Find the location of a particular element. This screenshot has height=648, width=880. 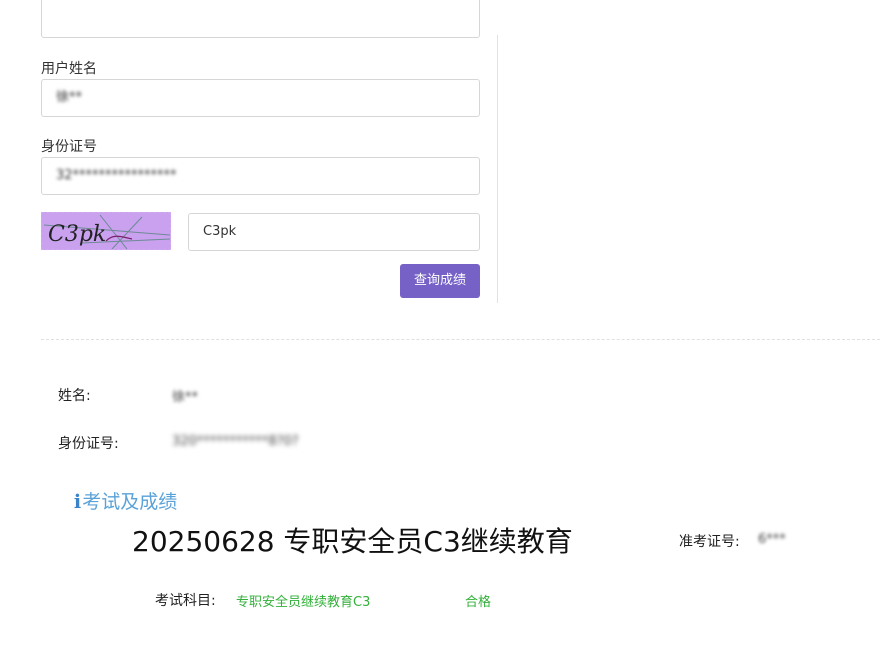

admission-number-value: 6*** is located at coordinates (772, 539).